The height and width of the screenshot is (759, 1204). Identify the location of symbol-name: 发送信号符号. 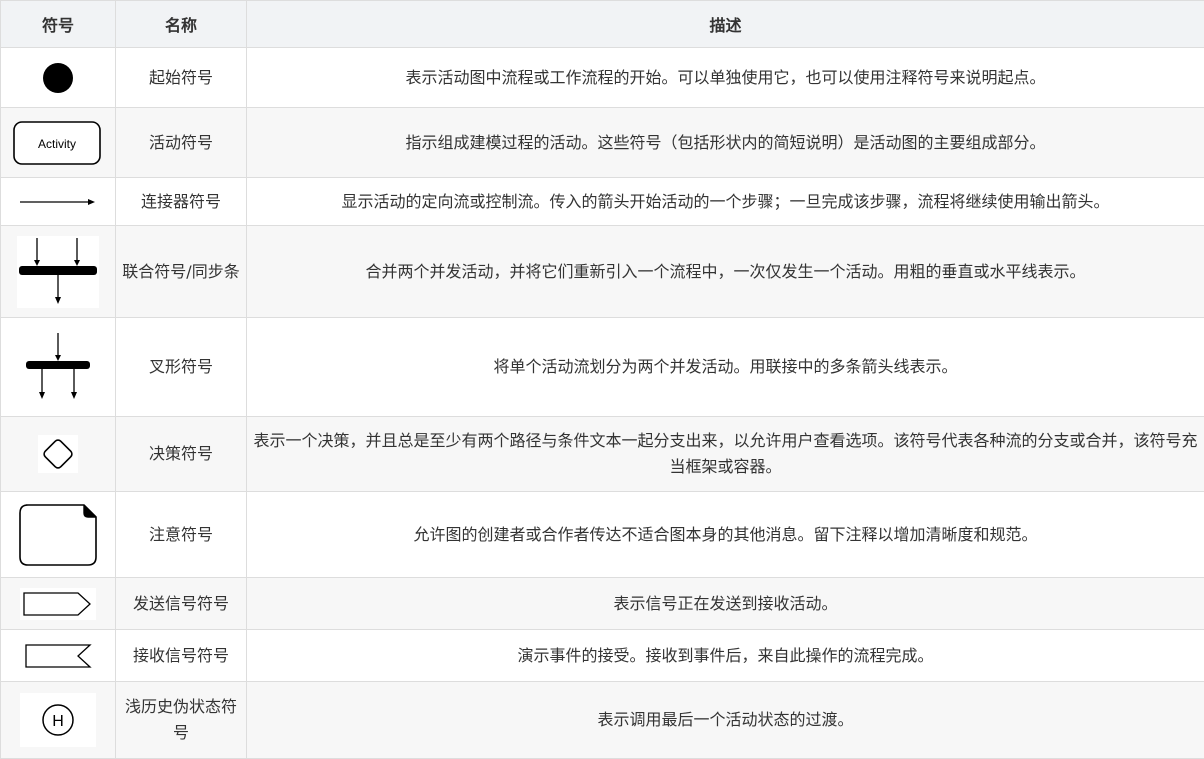
(181, 603).